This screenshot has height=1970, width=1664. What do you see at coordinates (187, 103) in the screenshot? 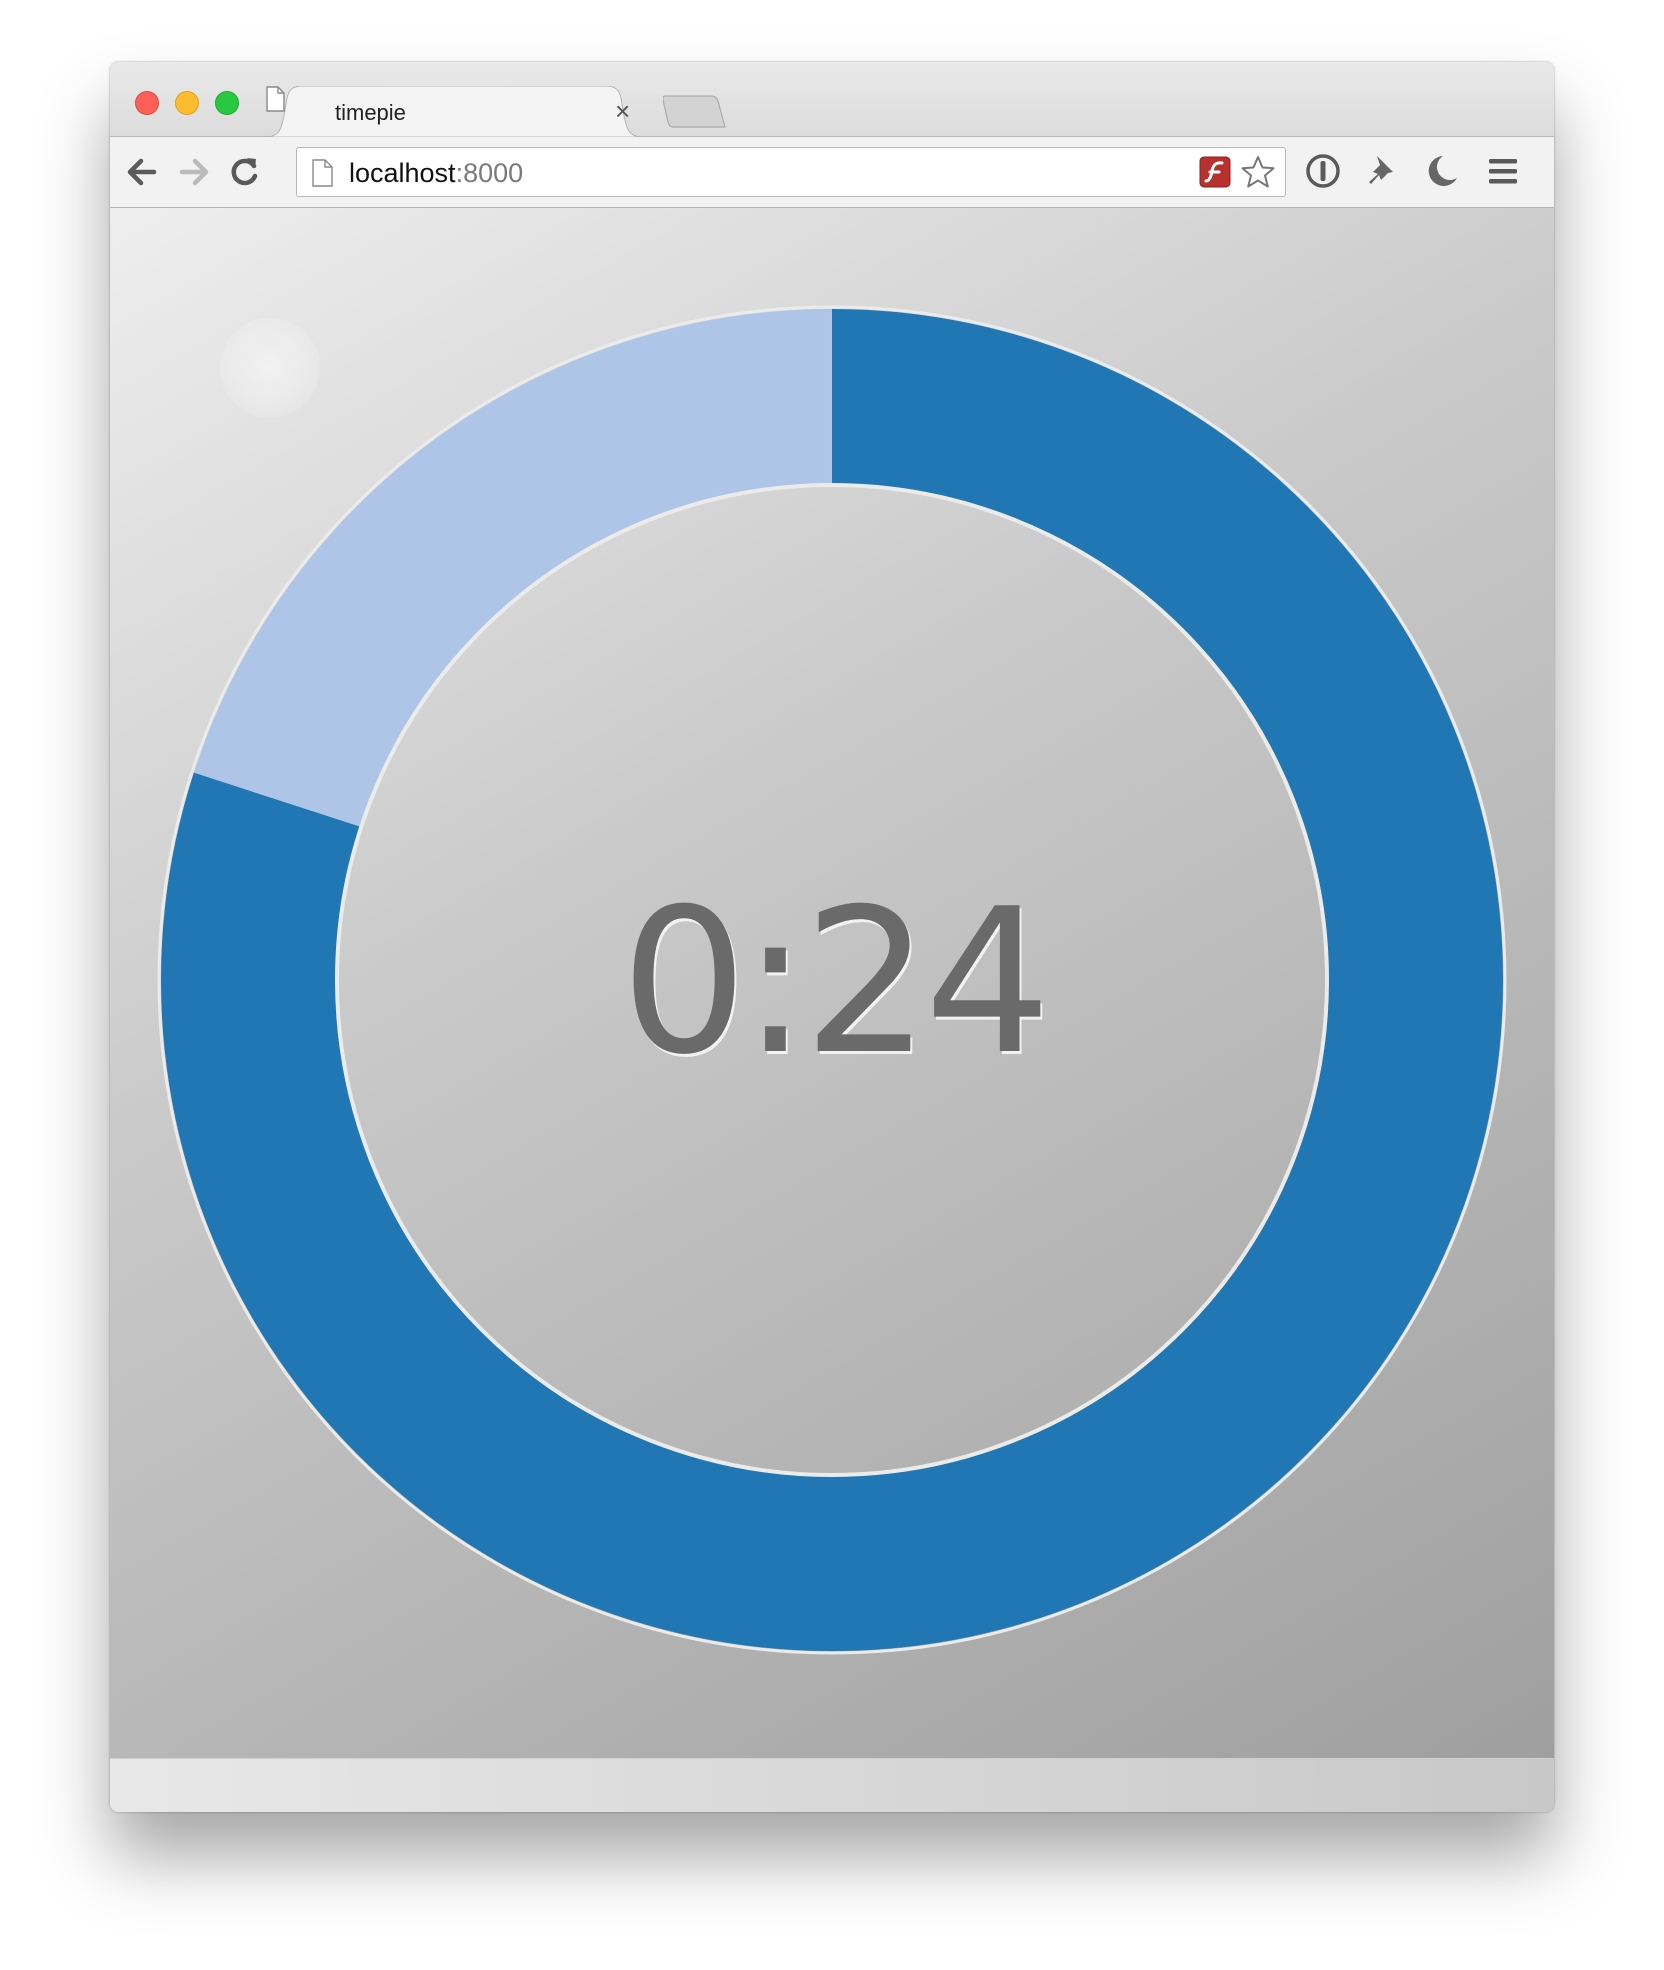
I see `minimize-window-button` at bounding box center [187, 103].